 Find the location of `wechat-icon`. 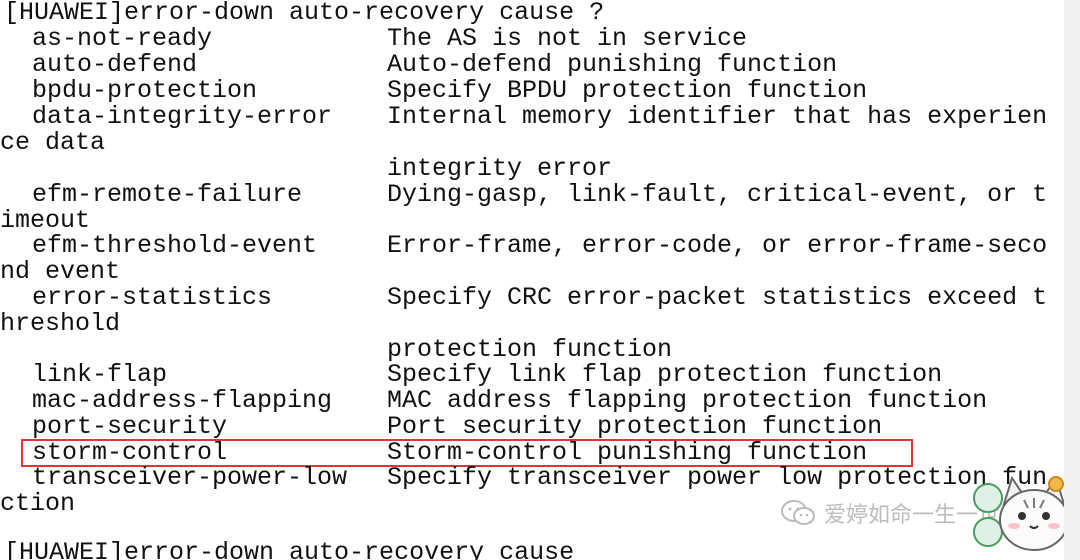

wechat-icon is located at coordinates (798, 512).